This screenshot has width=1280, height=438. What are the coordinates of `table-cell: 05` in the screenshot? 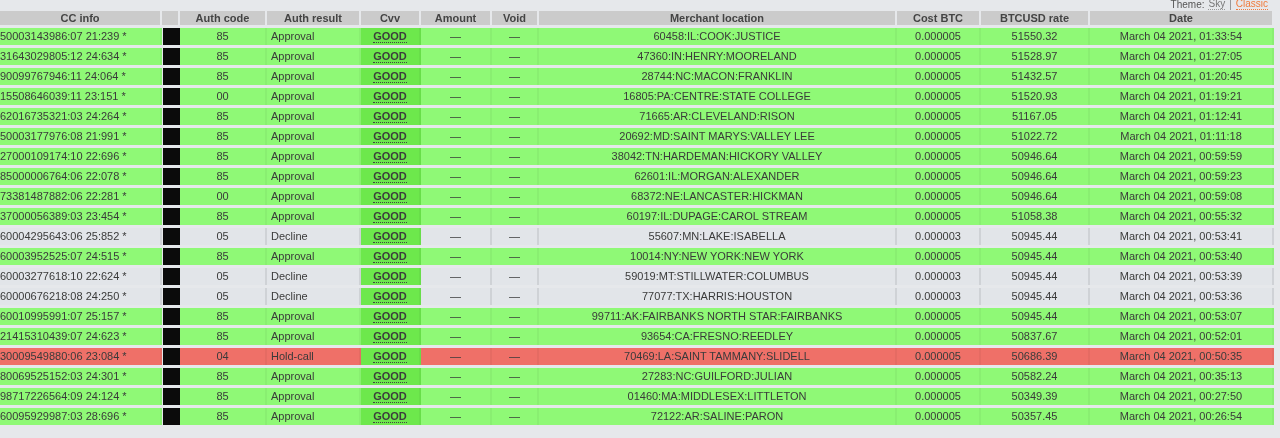 It's located at (223, 236).